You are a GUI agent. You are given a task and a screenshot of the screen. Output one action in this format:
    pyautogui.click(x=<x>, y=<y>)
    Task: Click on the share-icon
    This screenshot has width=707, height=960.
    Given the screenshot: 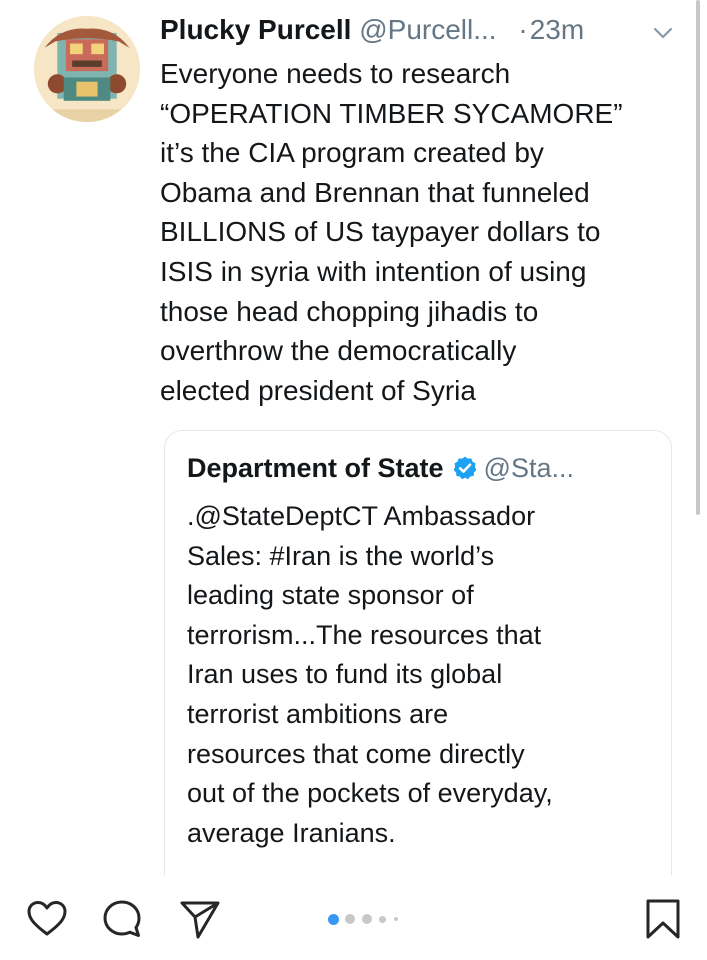 What is the action you would take?
    pyautogui.click(x=200, y=919)
    